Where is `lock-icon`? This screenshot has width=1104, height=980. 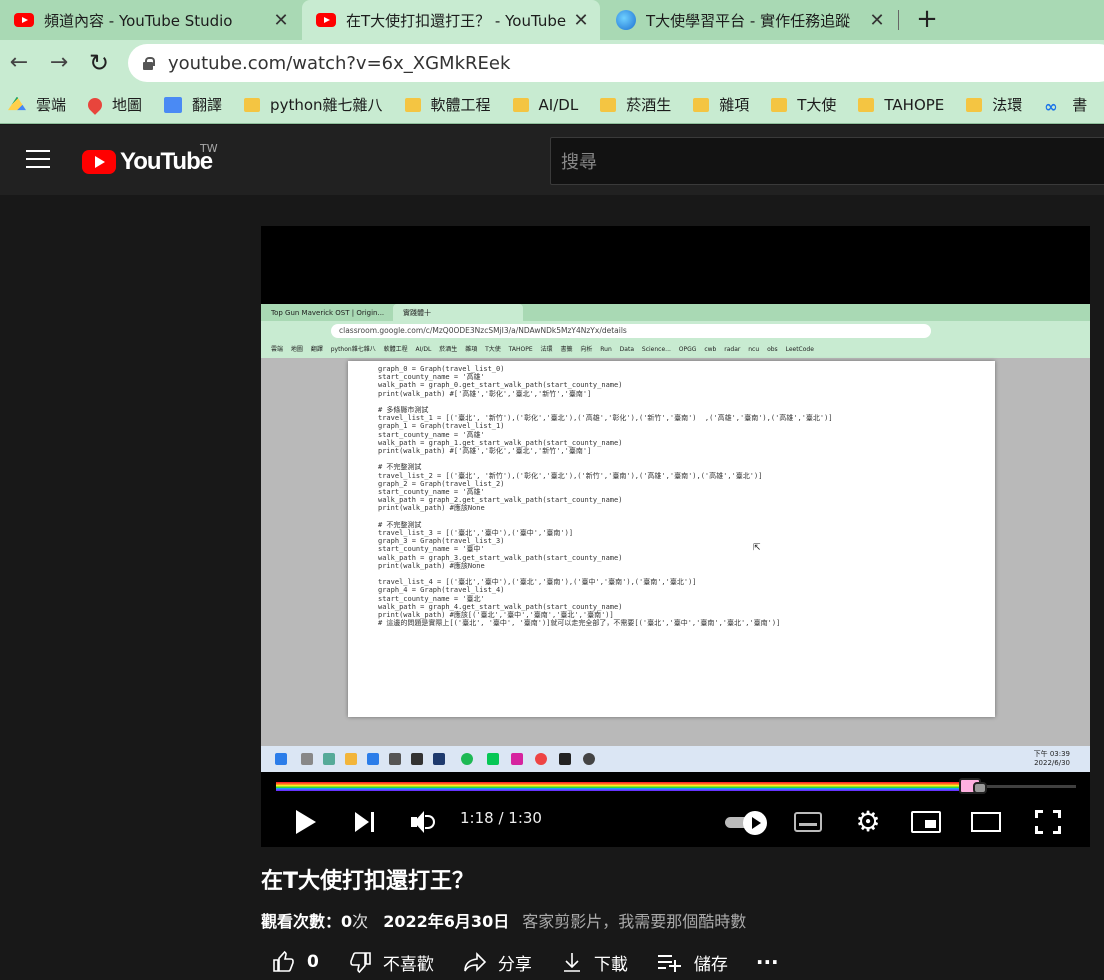
lock-icon is located at coordinates (148, 63).